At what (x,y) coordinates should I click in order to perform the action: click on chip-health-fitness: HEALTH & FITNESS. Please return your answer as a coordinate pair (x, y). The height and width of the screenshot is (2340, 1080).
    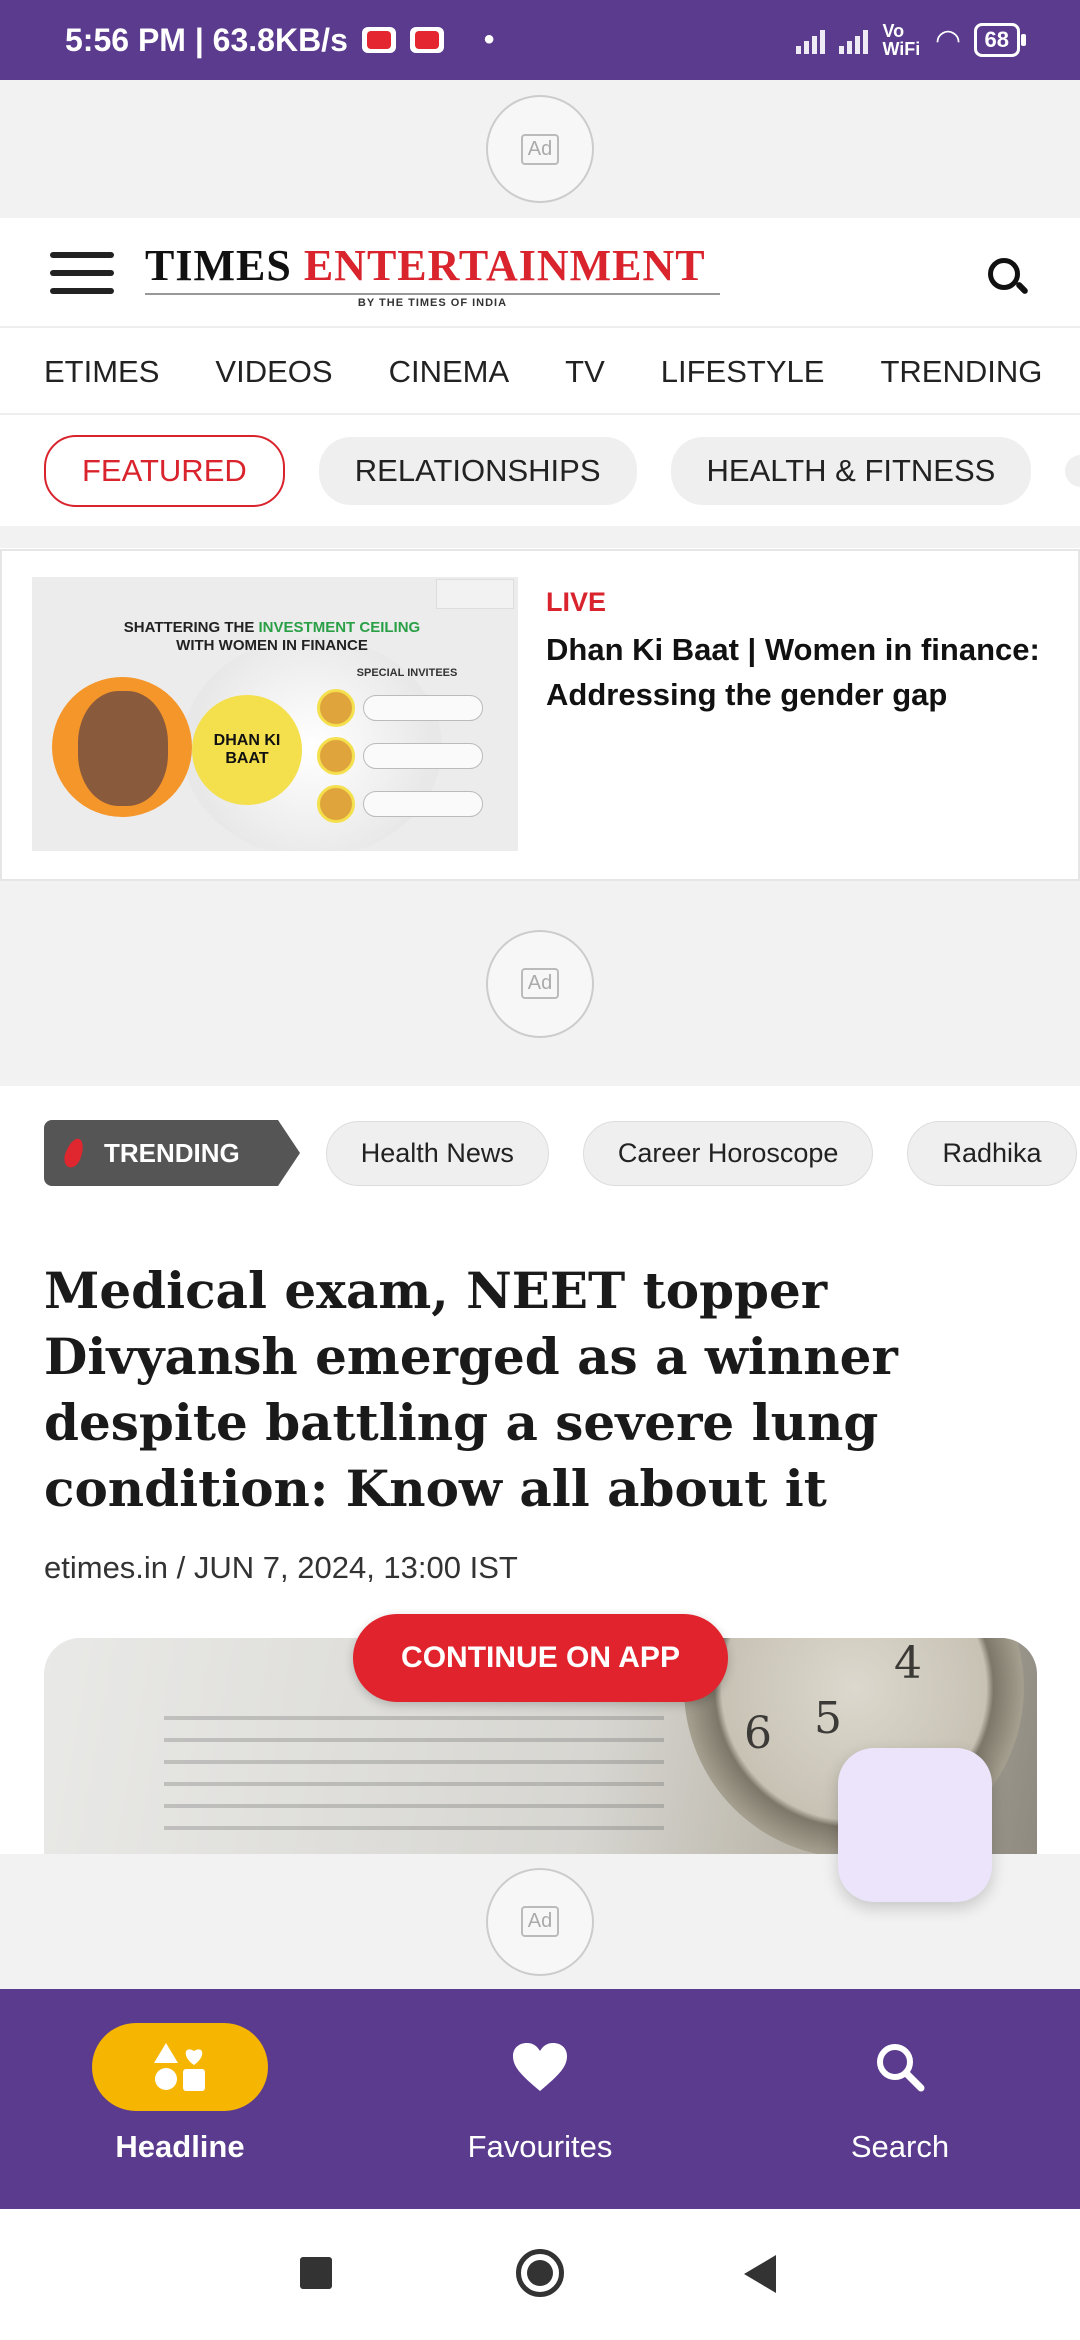
    Looking at the image, I should click on (851, 471).